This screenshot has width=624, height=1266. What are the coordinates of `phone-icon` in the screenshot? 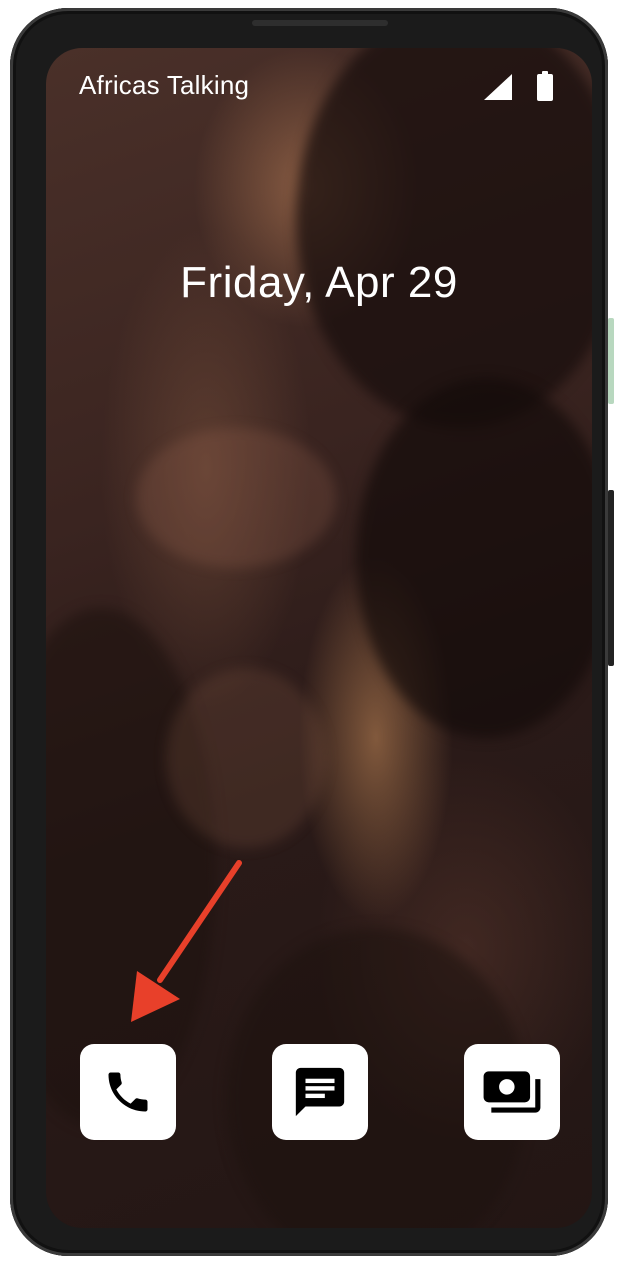 It's located at (128, 1092).